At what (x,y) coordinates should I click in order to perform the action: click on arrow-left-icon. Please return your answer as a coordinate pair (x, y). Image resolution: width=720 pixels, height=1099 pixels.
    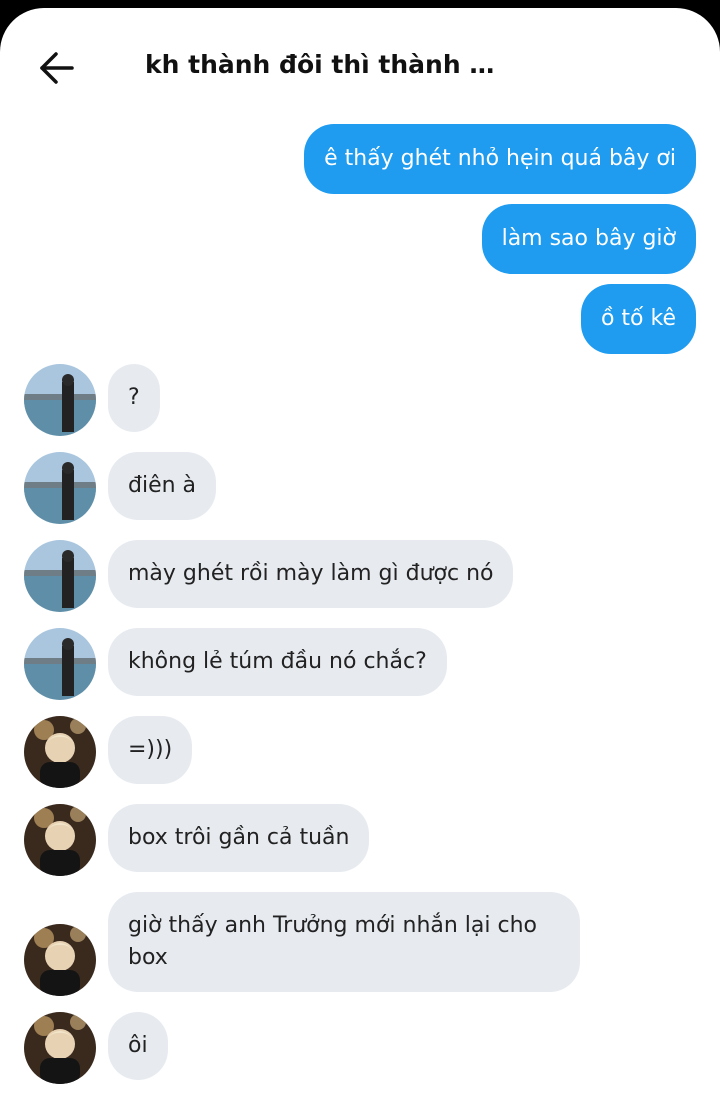
    Looking at the image, I should click on (57, 68).